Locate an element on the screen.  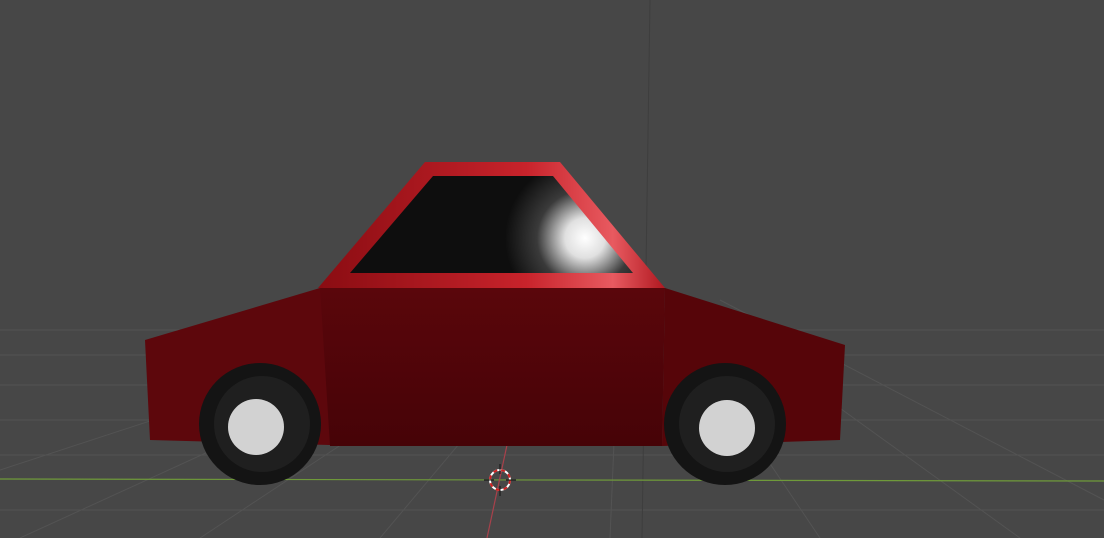
rear-wheel is located at coordinates (260, 424).